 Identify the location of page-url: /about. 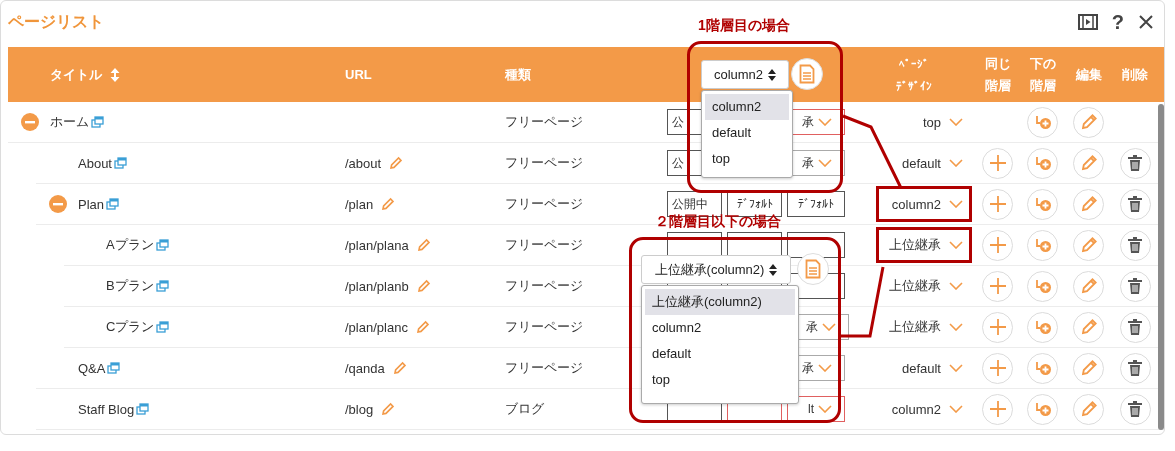
(363, 163).